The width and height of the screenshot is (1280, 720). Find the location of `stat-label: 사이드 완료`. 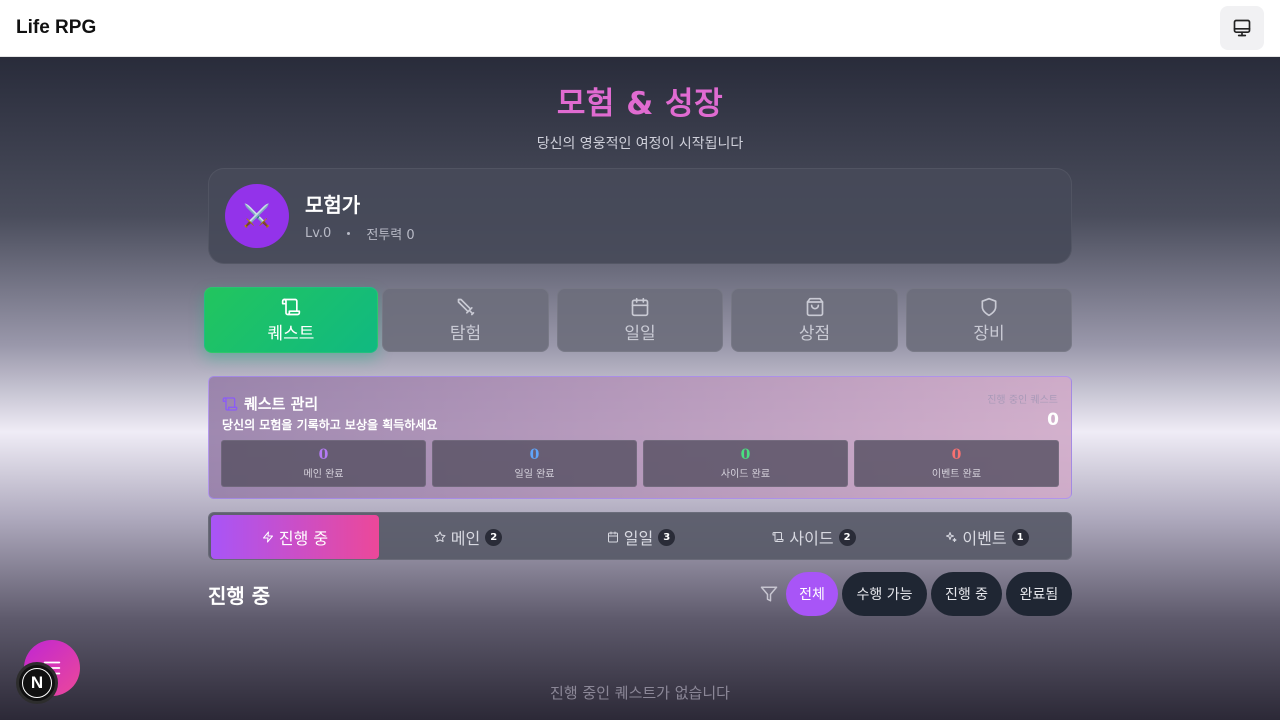

stat-label: 사이드 완료 is located at coordinates (745, 474).